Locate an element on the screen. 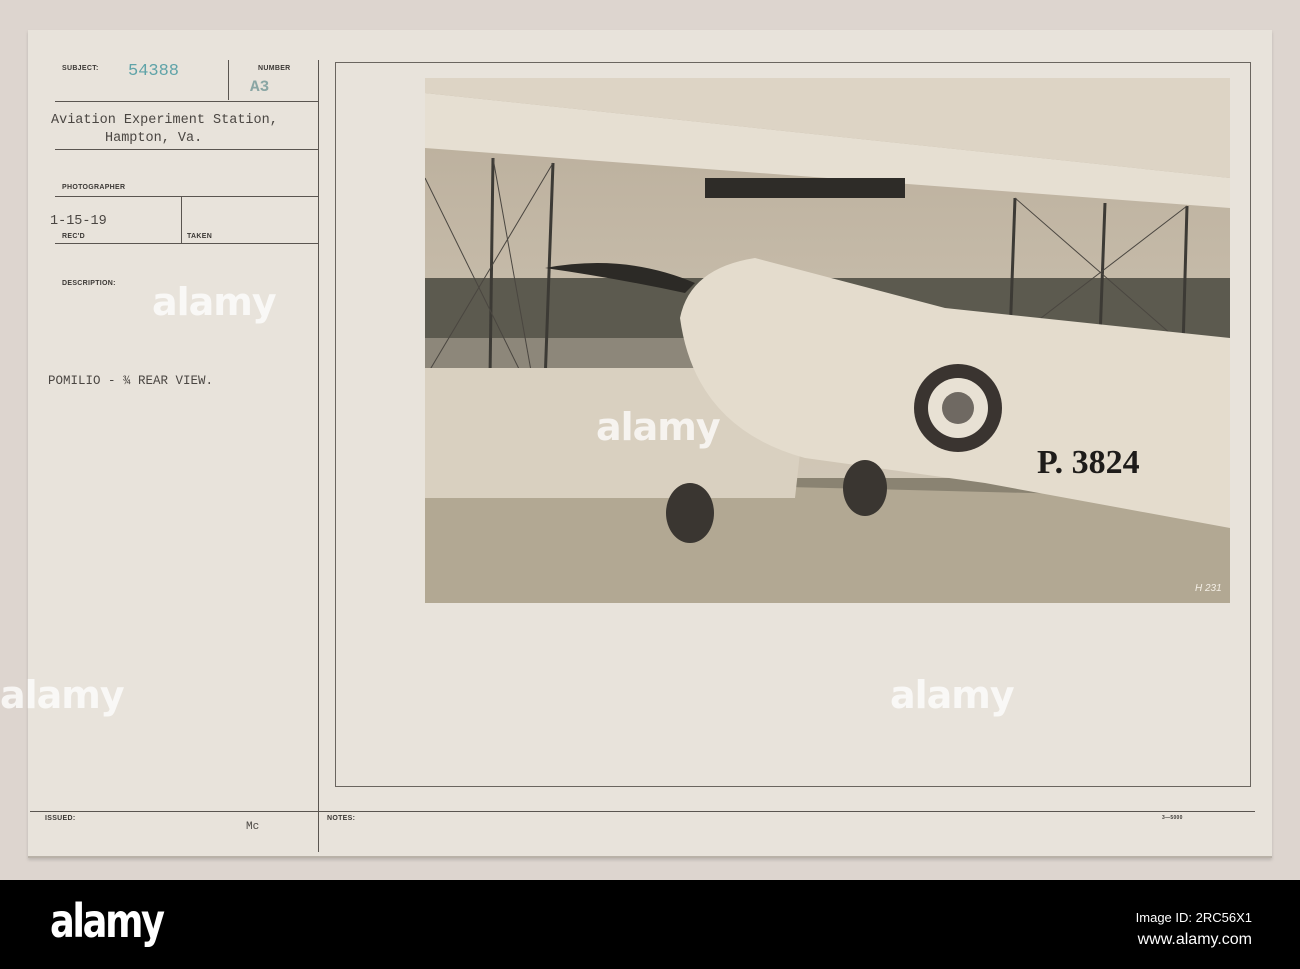  site-url: www.alamy.com is located at coordinates (1195, 940).